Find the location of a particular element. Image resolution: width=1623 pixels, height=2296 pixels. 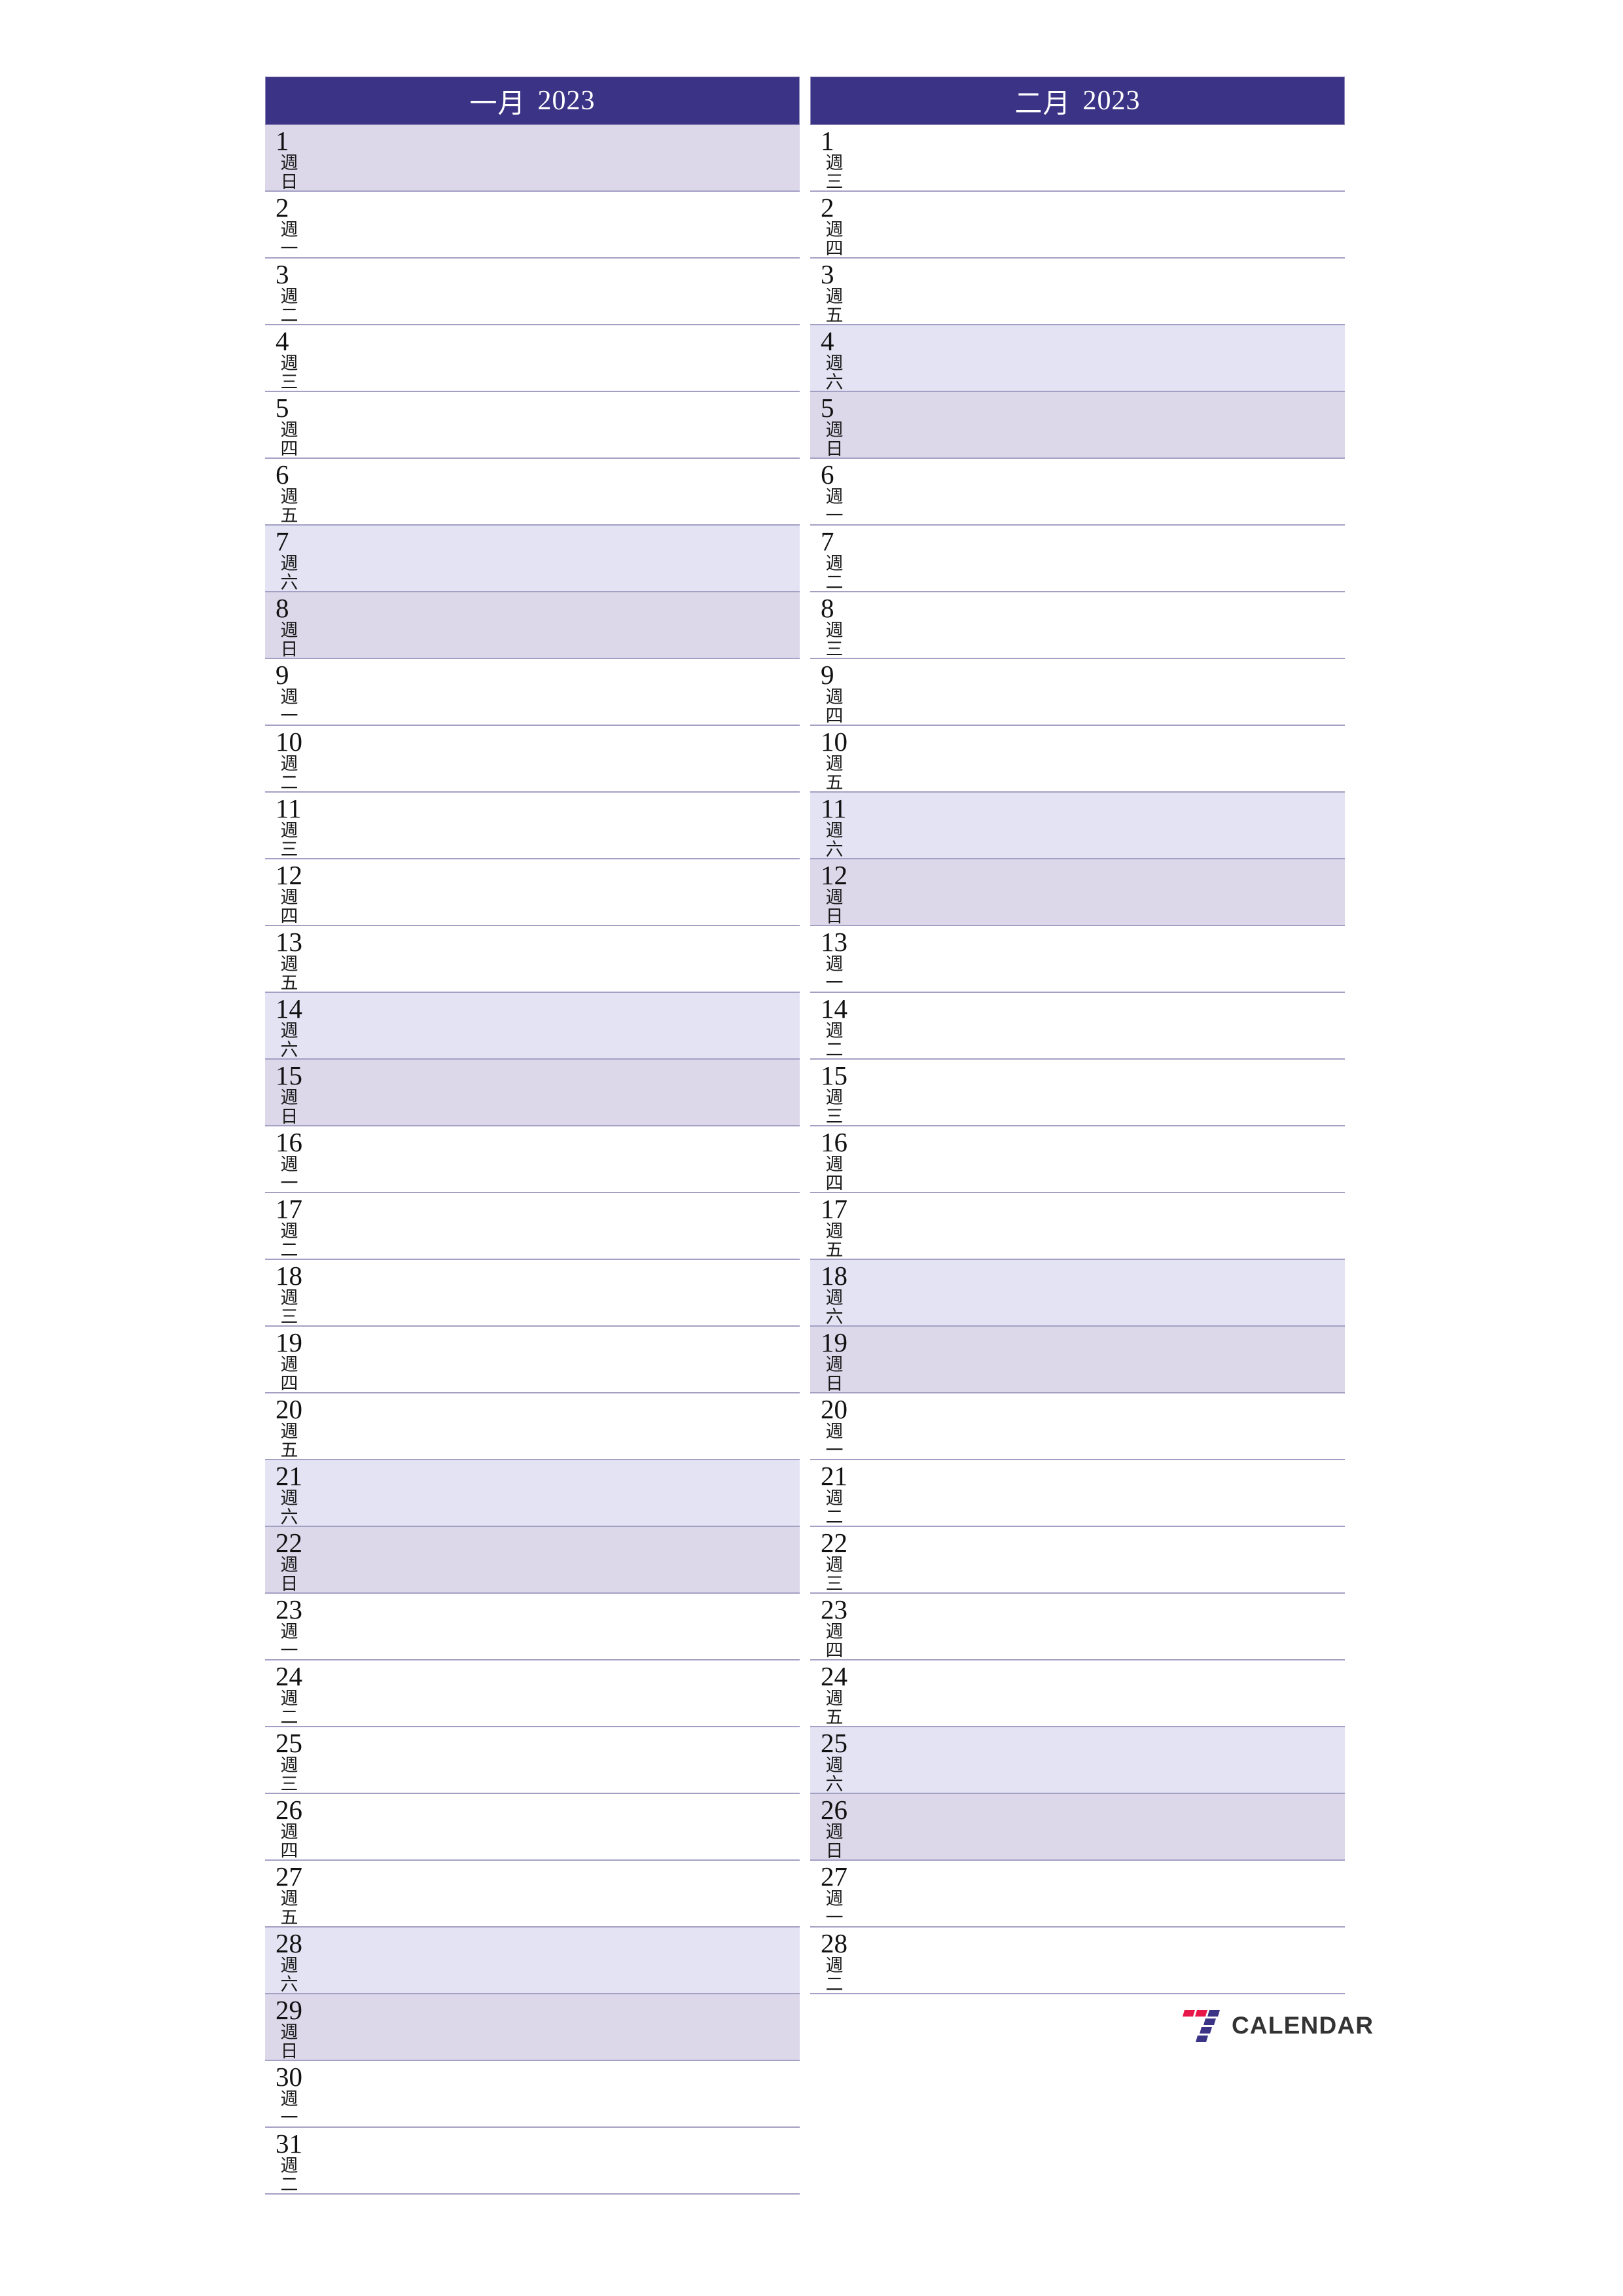

day-row: 8週三 is located at coordinates (1077, 625).